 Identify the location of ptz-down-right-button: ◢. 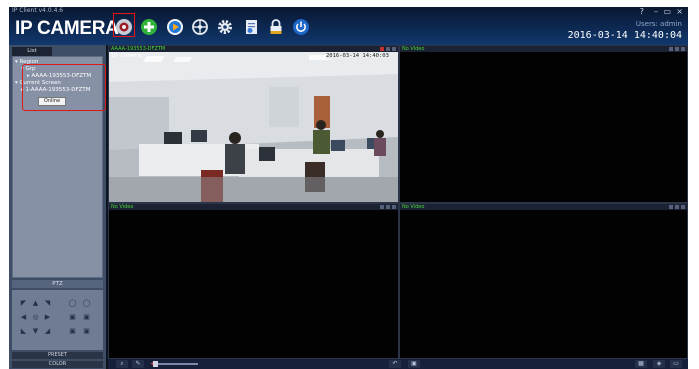
(47, 331).